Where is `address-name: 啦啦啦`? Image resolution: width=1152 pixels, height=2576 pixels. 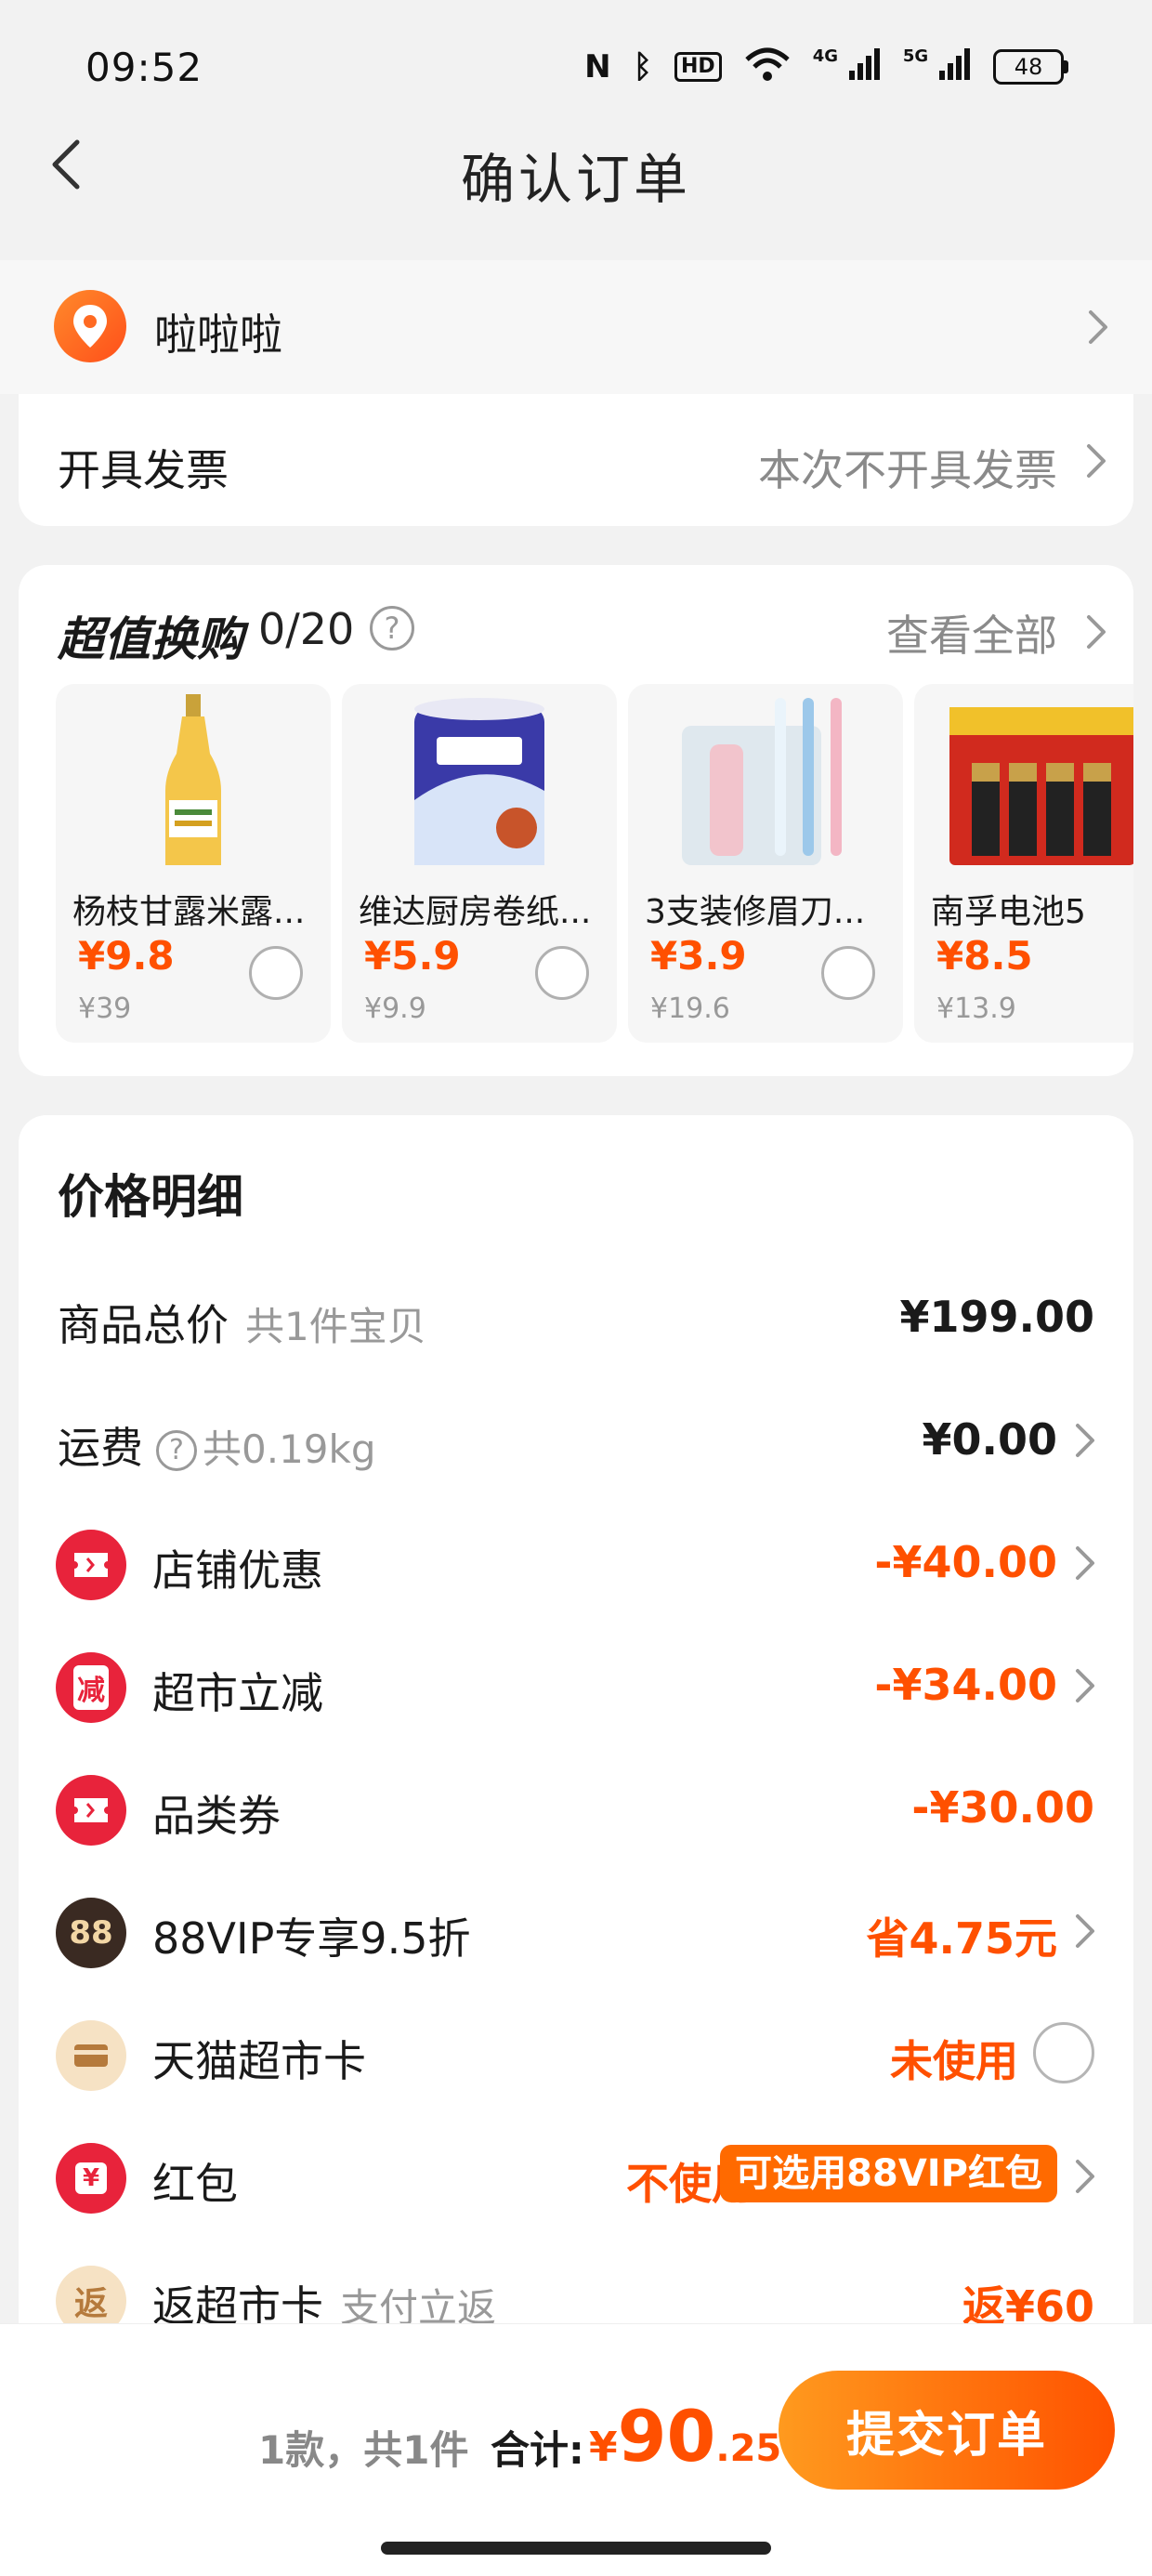 address-name: 啦啦啦 is located at coordinates (218, 334).